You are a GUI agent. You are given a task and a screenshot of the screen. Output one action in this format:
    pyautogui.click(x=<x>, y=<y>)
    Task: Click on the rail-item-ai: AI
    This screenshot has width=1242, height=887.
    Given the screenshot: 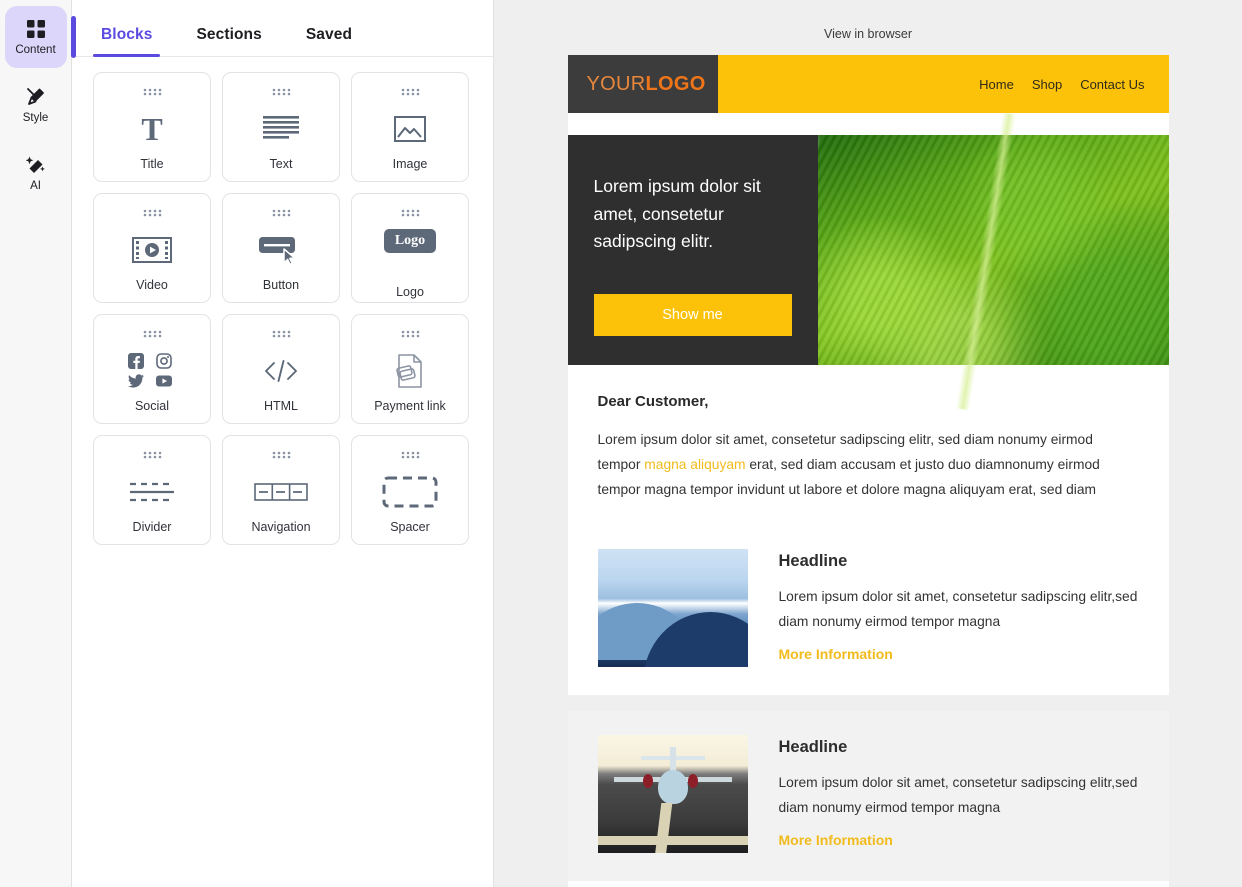 What is the action you would take?
    pyautogui.click(x=36, y=173)
    